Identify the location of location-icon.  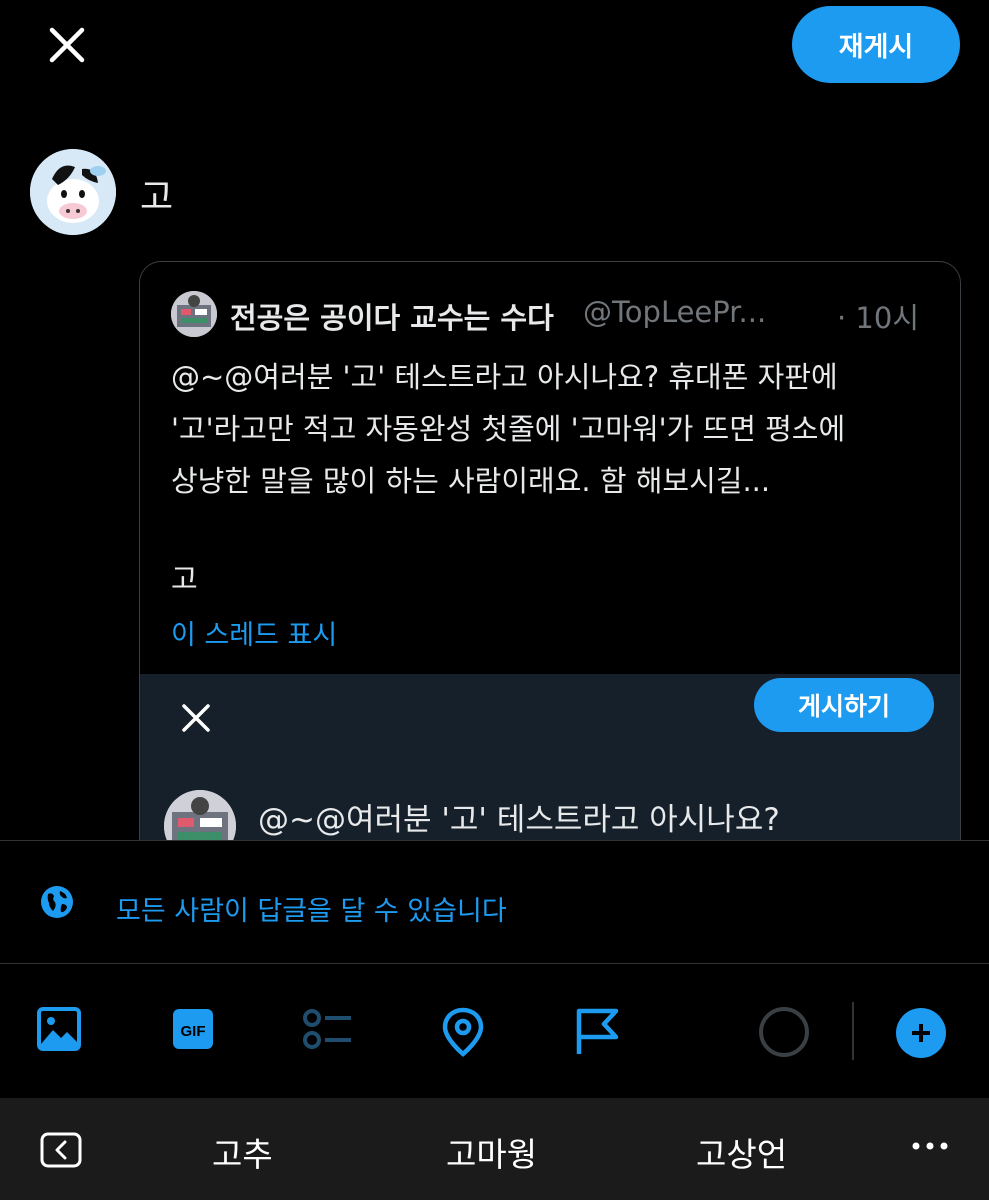
(466, 1032).